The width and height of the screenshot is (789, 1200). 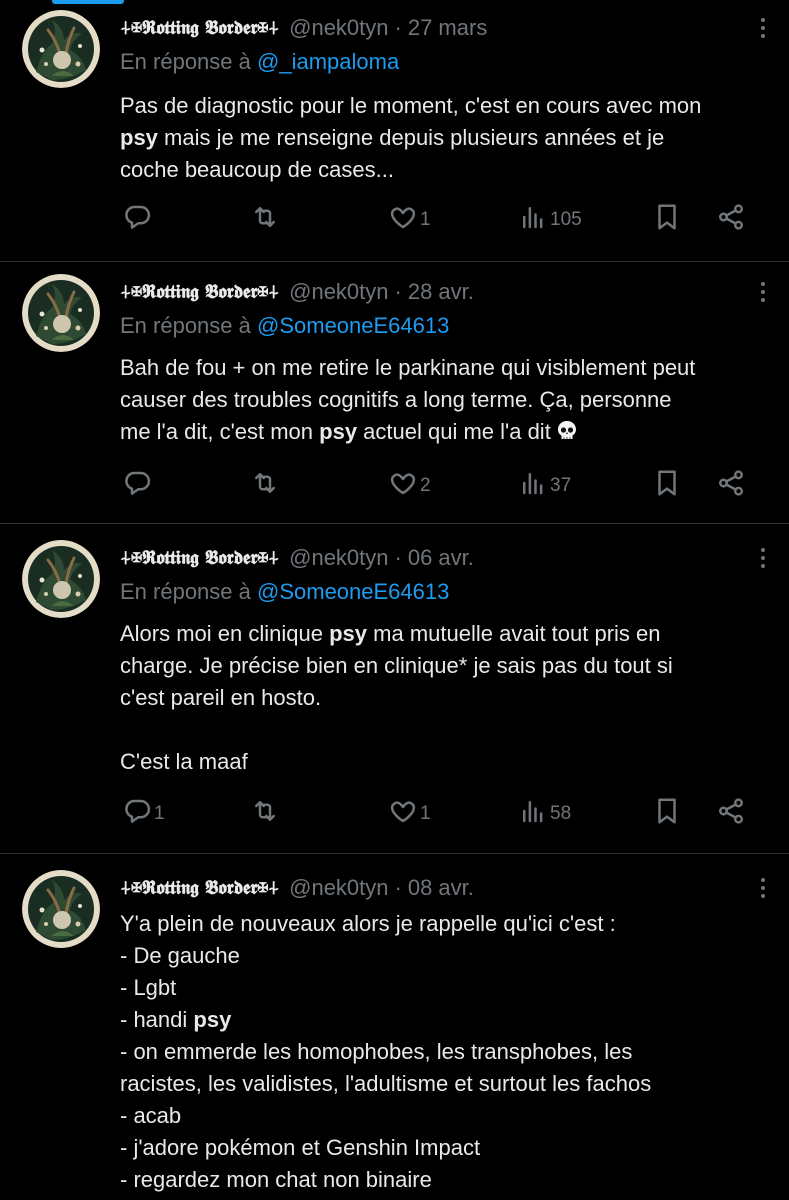 What do you see at coordinates (441, 558) in the screenshot?
I see `tweet-date: 06 avr.` at bounding box center [441, 558].